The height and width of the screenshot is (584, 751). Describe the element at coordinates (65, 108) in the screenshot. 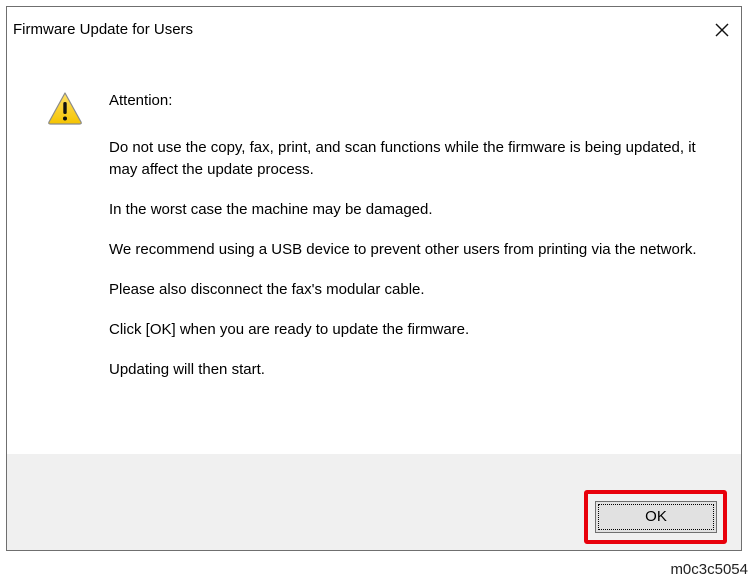

I see `warning-icon` at that location.